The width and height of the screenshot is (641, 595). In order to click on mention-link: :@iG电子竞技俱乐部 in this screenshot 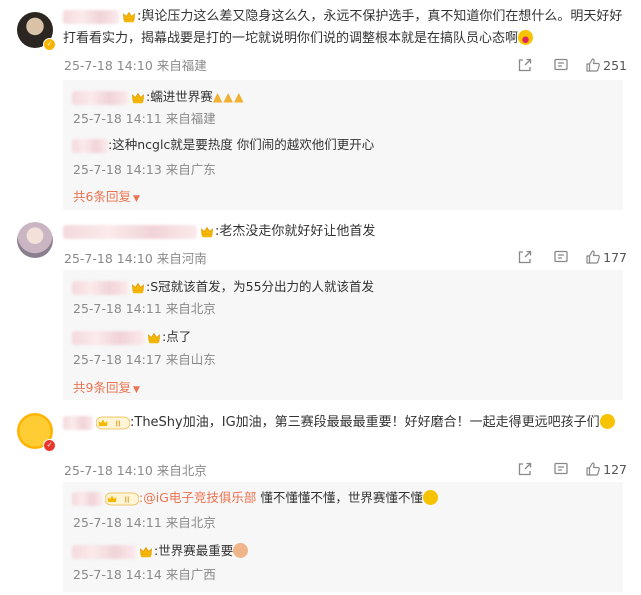, I will do `click(197, 497)`.